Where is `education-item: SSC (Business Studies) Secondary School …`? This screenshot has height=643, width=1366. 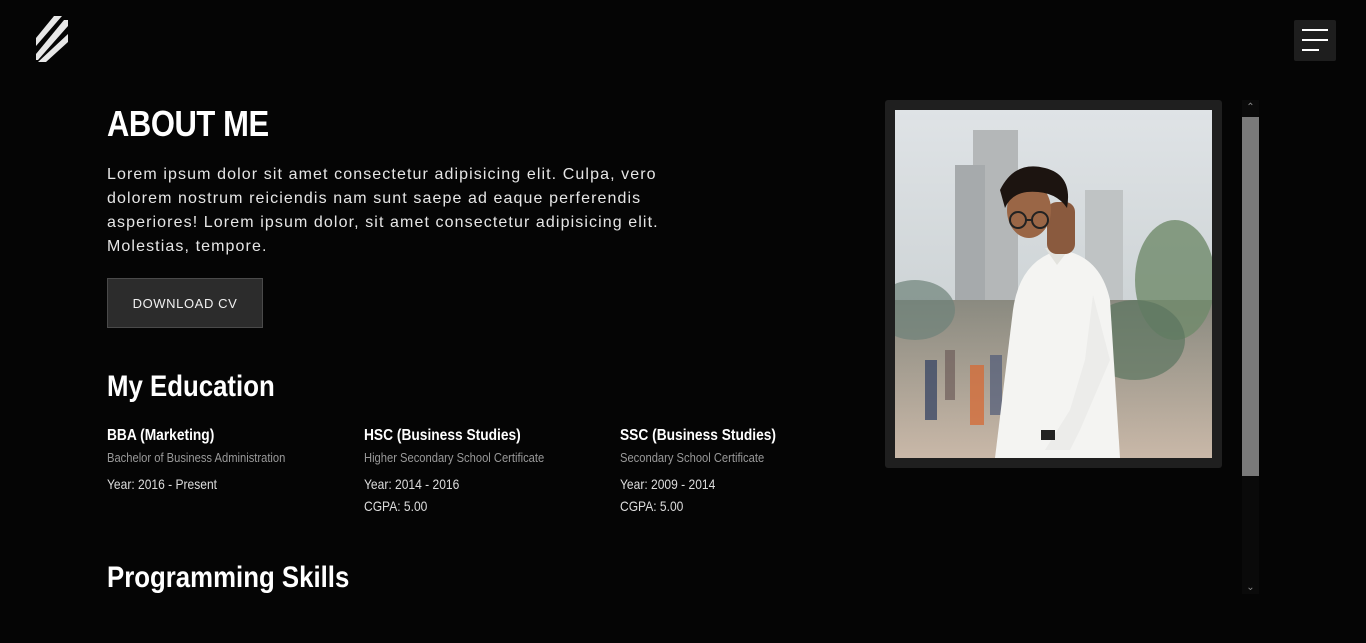
education-item: SSC (Business Studies) Secondary School … is located at coordinates (740, 471).